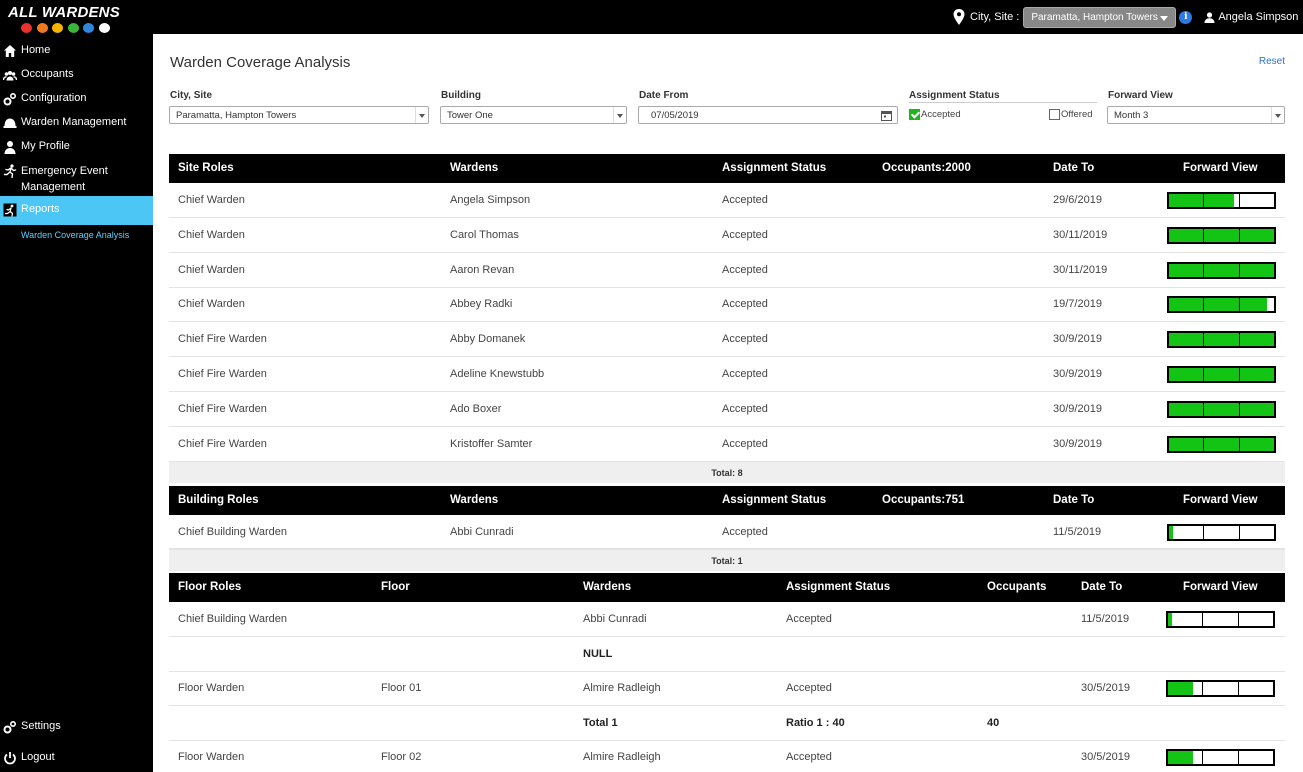 This screenshot has height=772, width=1303. Describe the element at coordinates (727, 305) in the screenshot. I see `table-row: Chief Warden Abbey Radki Accepted 19/7/2019` at that location.